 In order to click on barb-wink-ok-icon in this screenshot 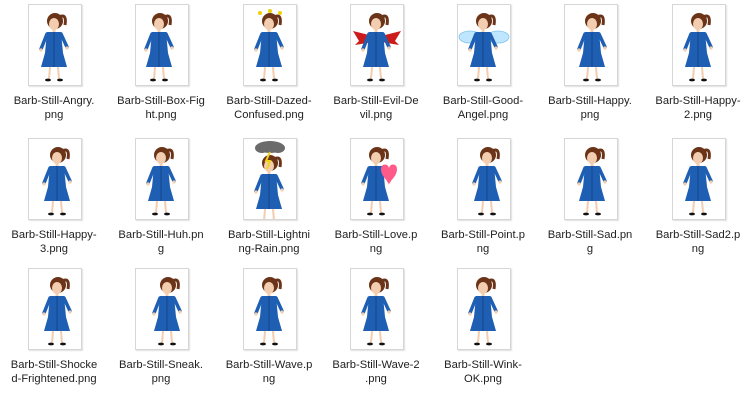, I will do `click(484, 309)`.